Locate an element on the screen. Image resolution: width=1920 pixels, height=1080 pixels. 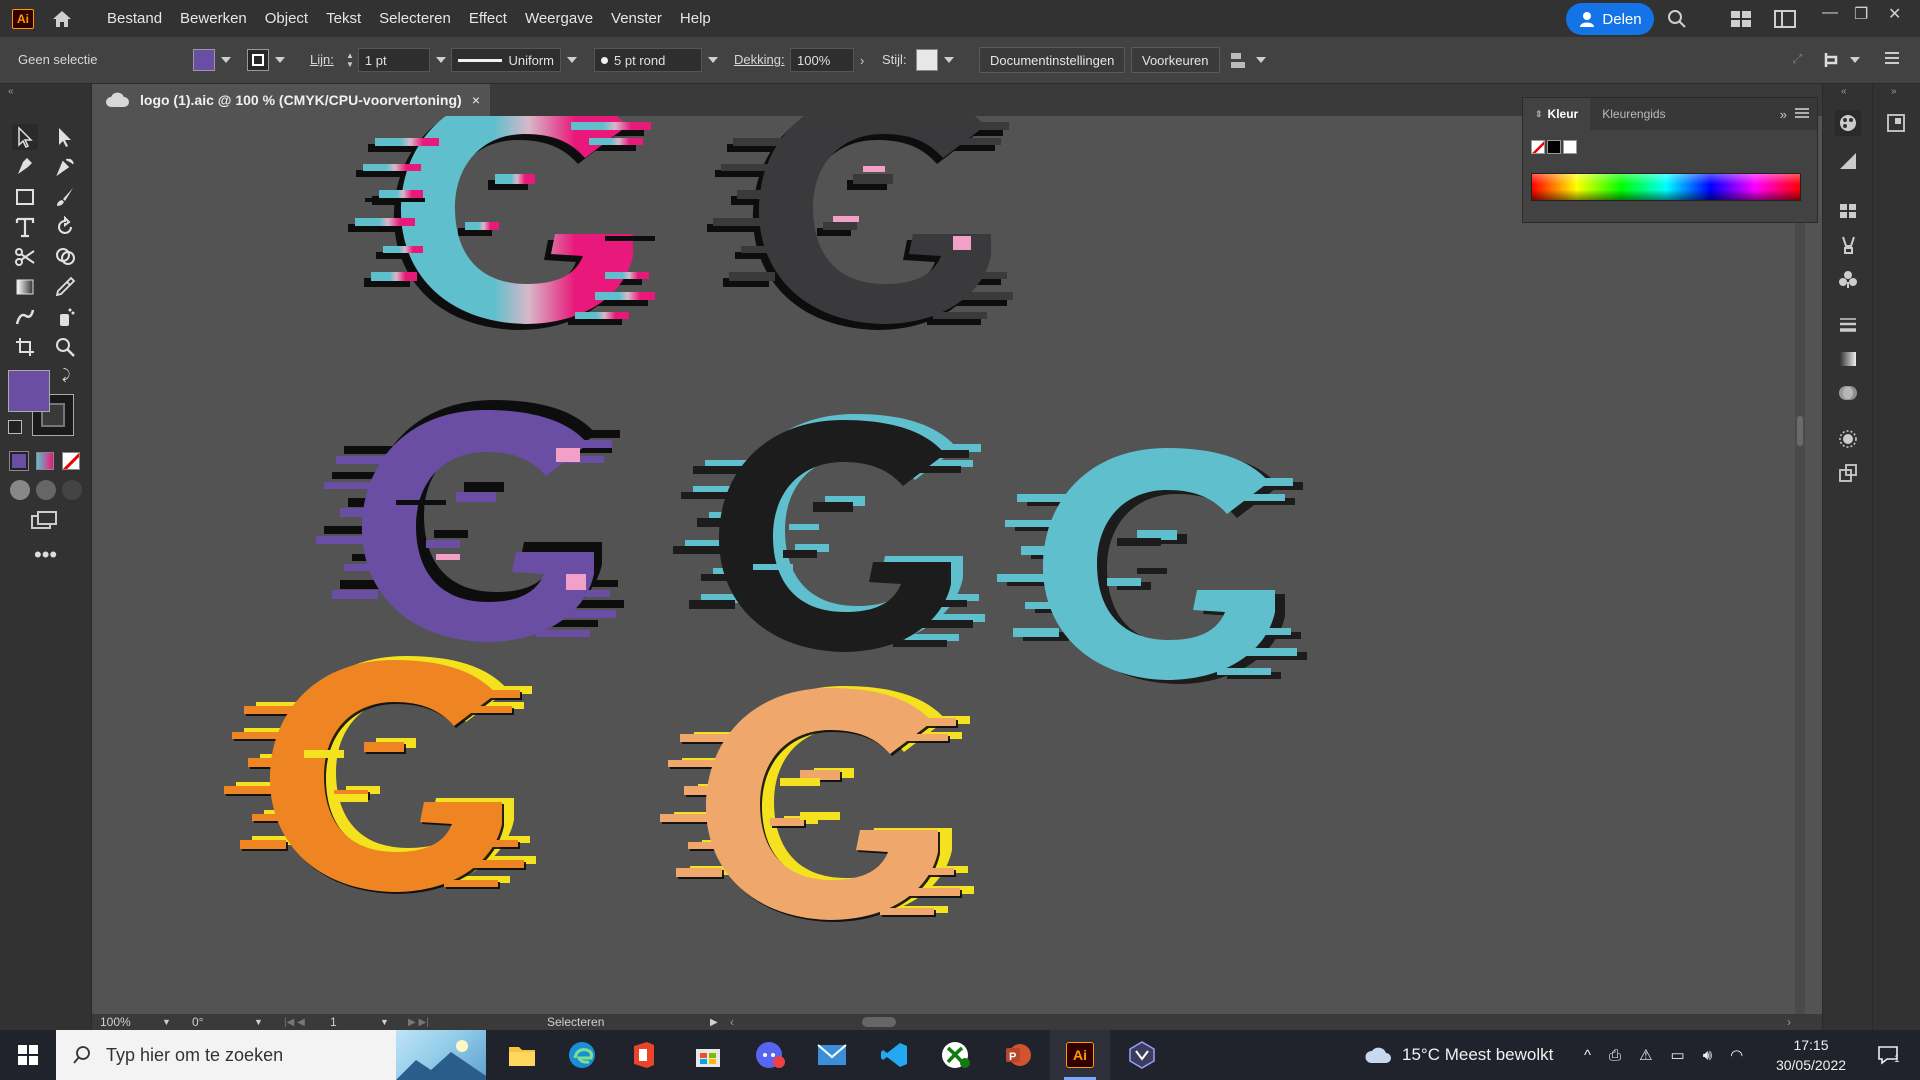
microsoft-store-icon is located at coordinates (708, 1055).